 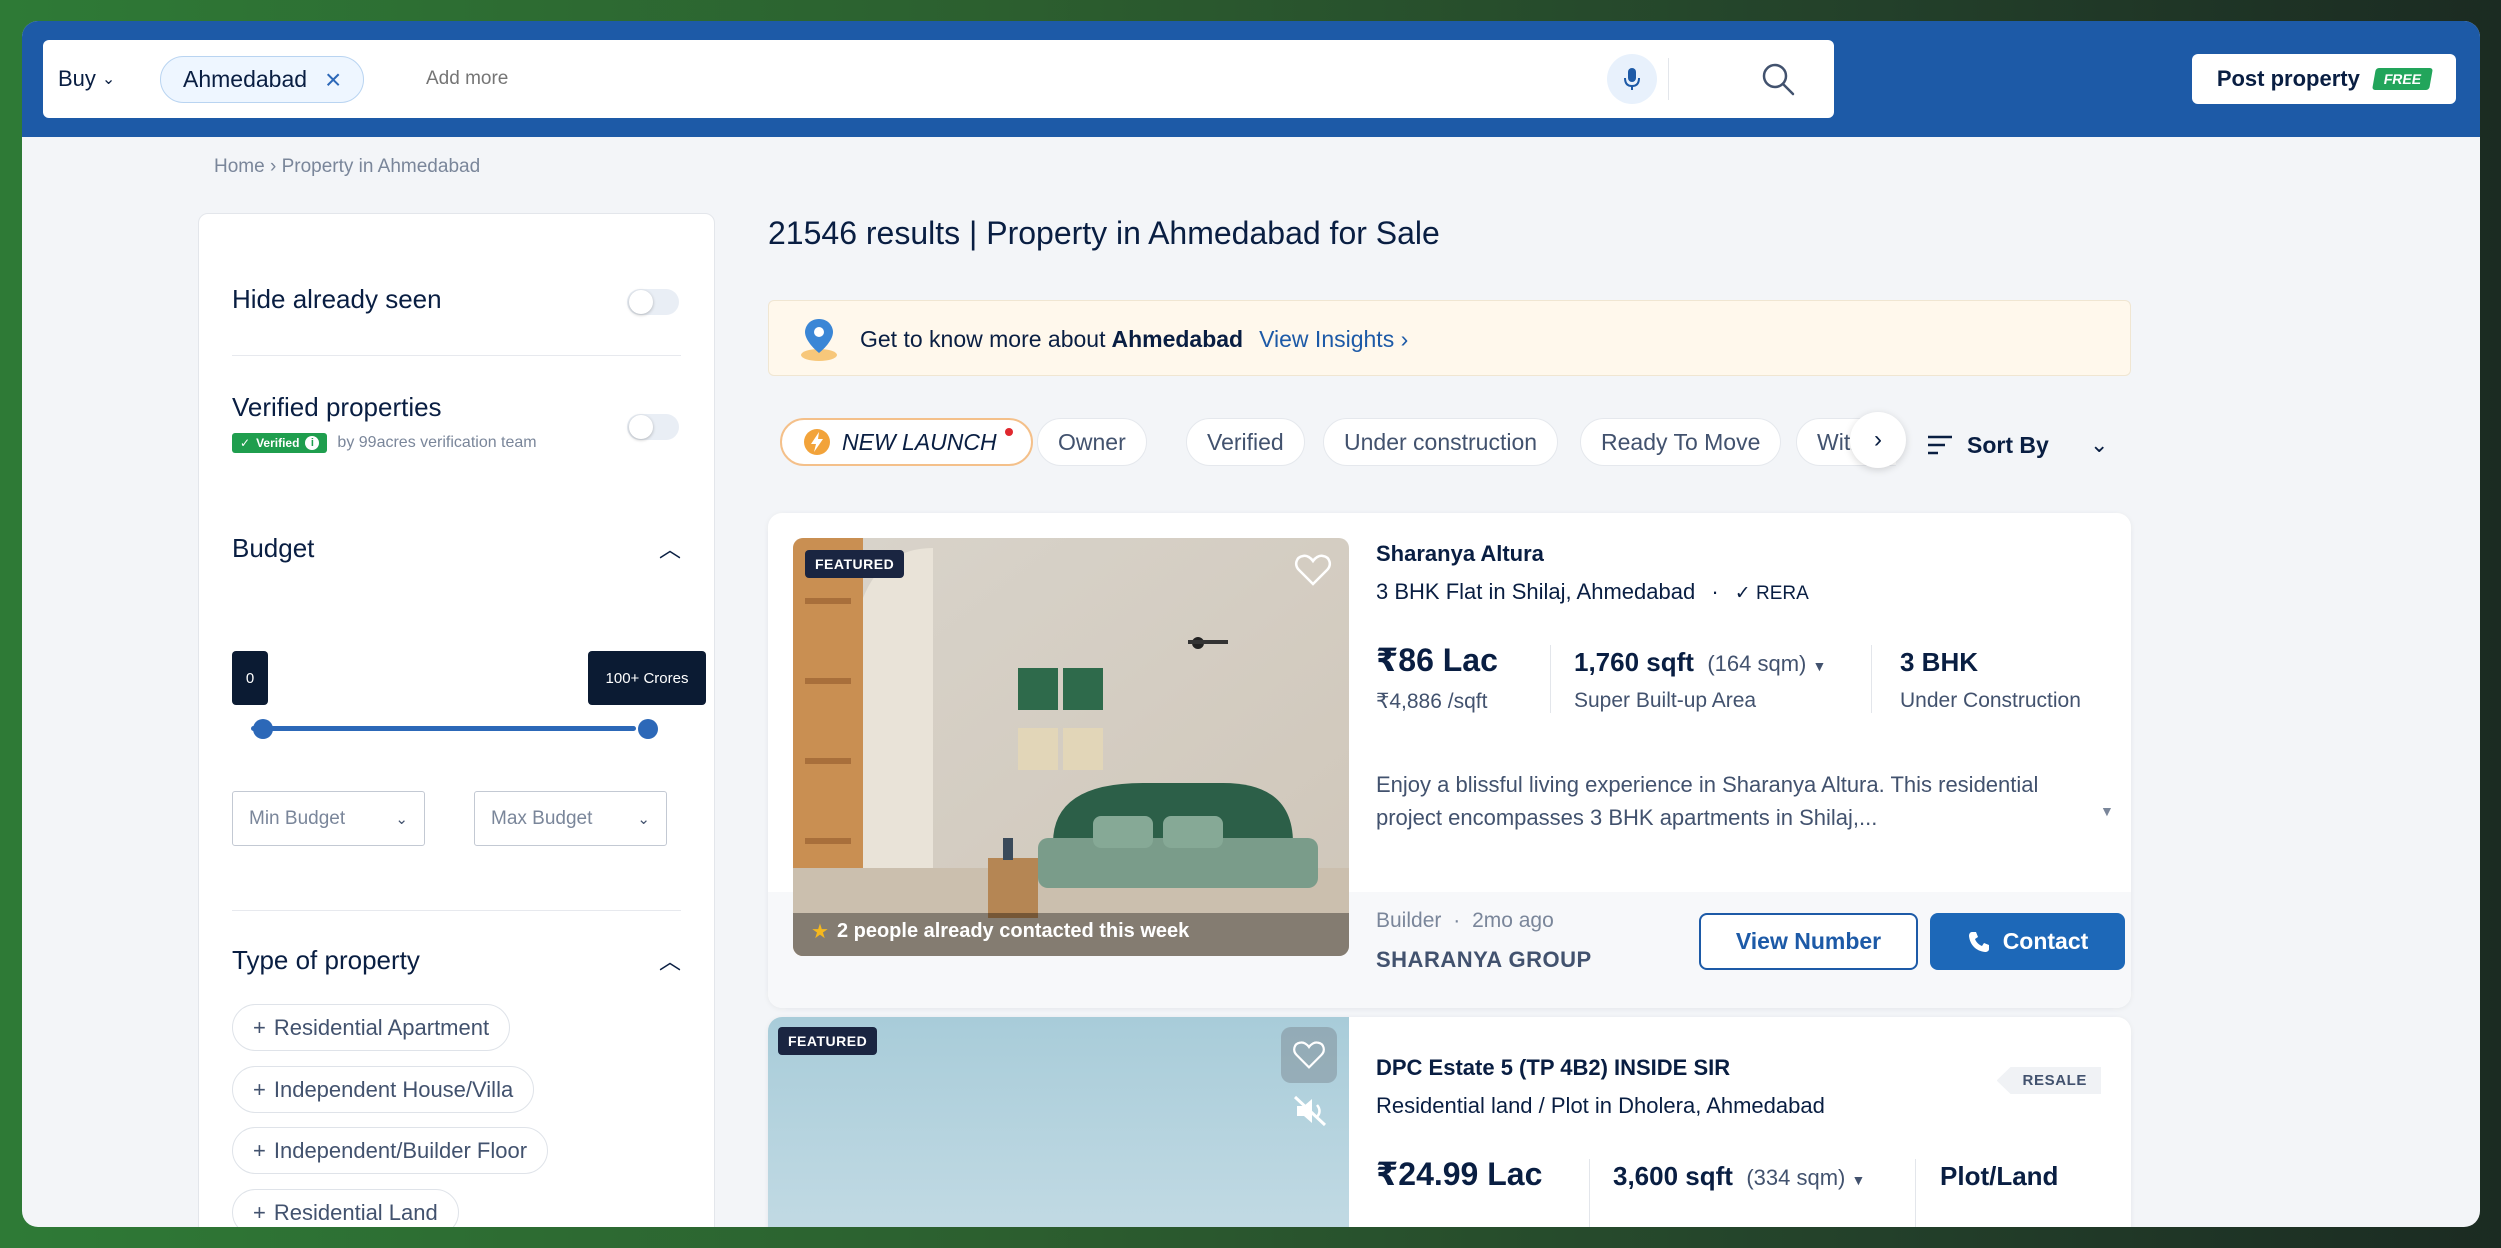 What do you see at coordinates (1767, 663) in the screenshot?
I see `area-sqm: (164 sqm) ▼` at bounding box center [1767, 663].